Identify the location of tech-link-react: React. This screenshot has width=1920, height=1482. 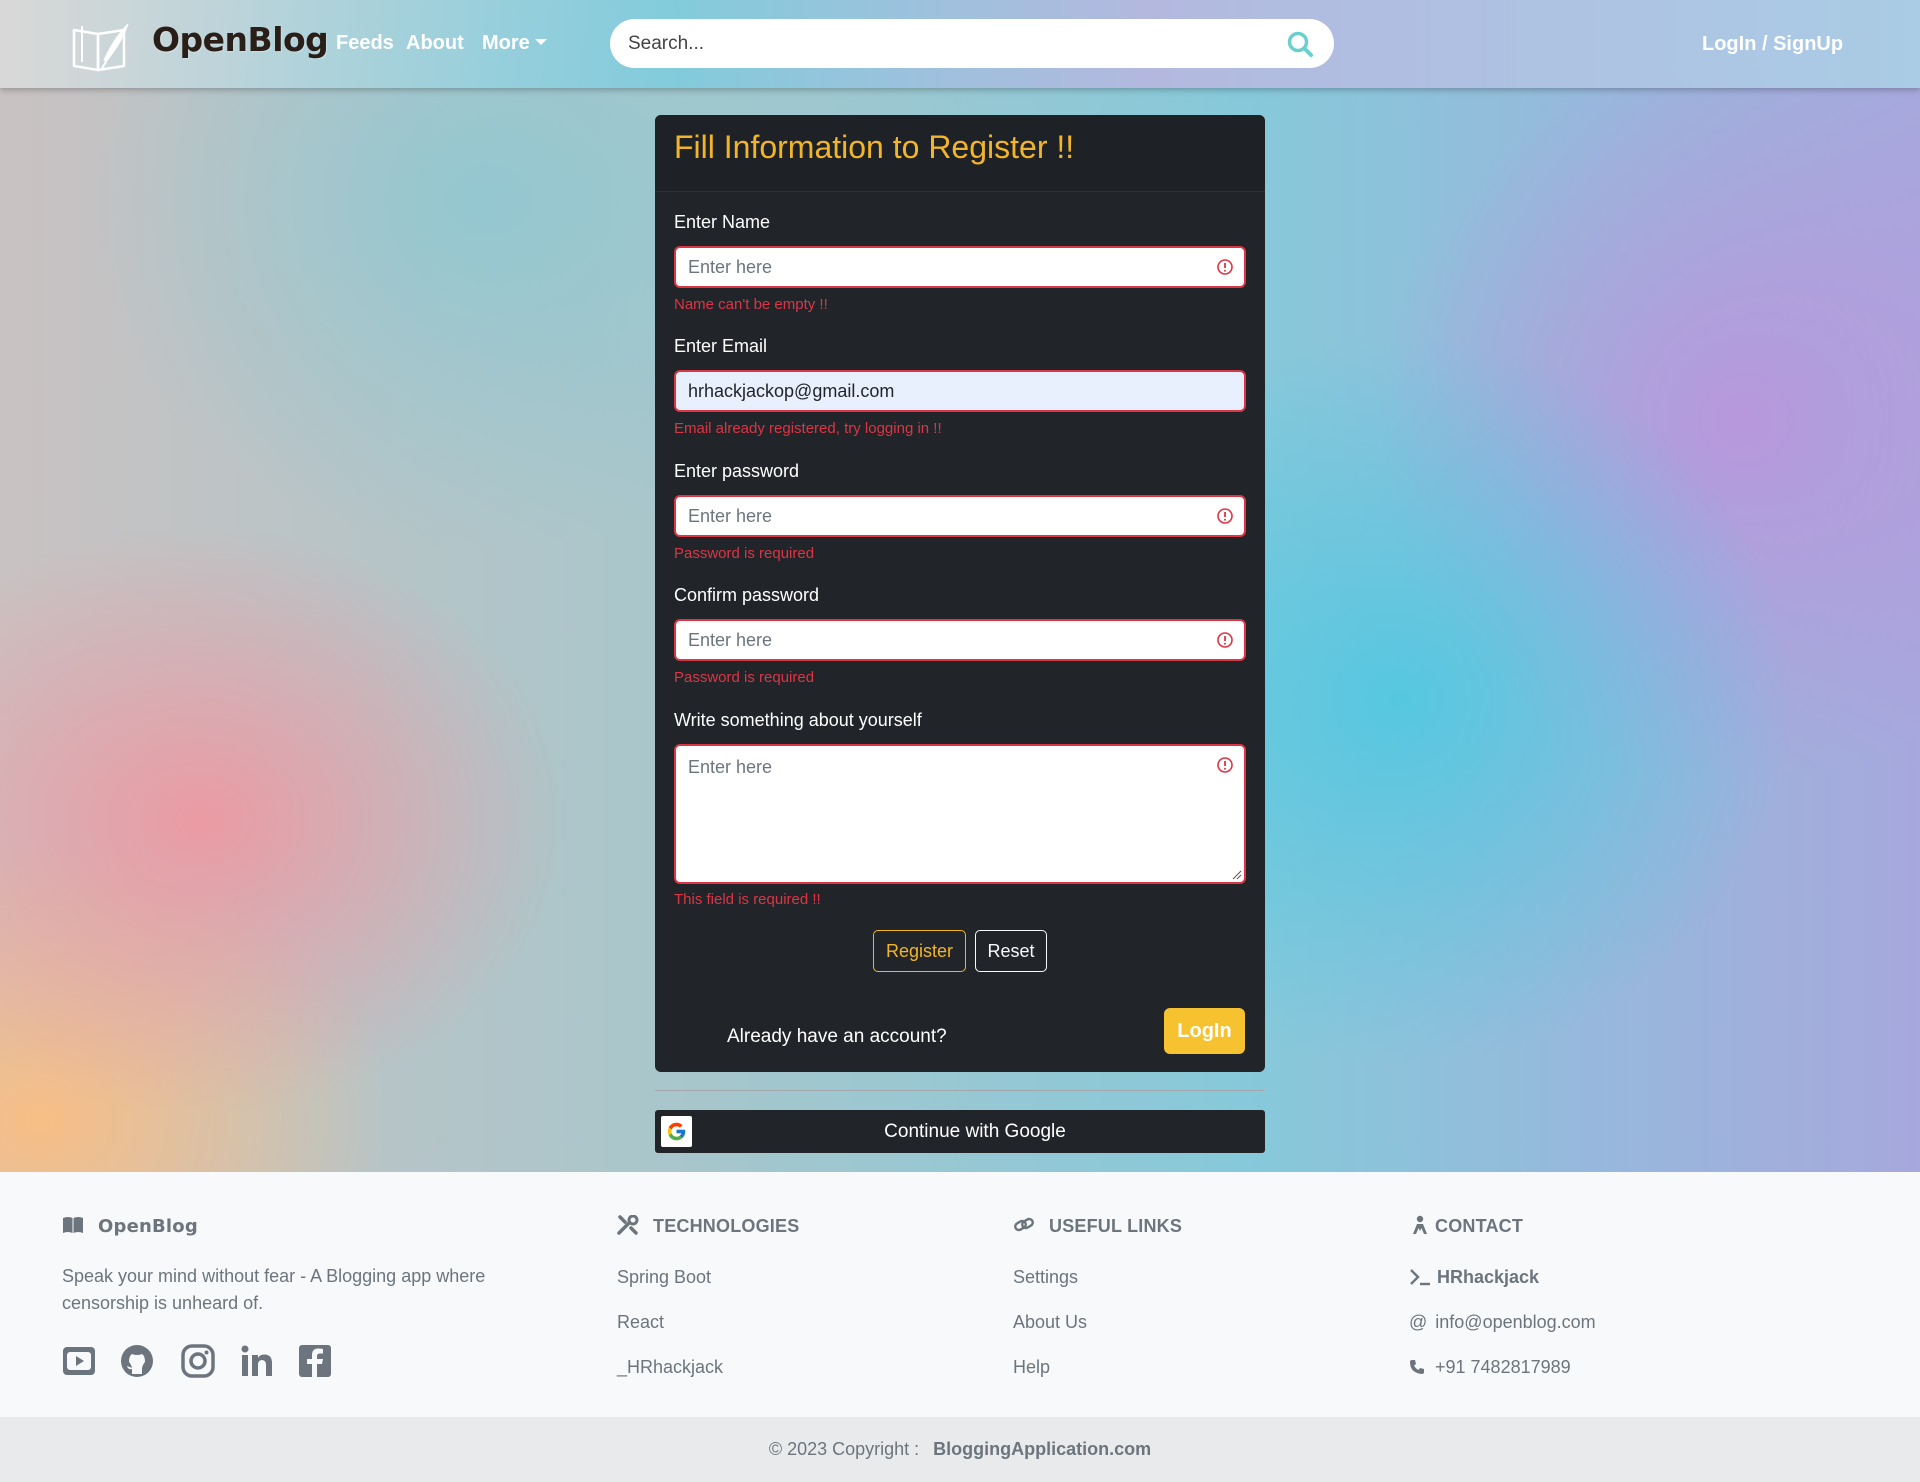
(640, 1322).